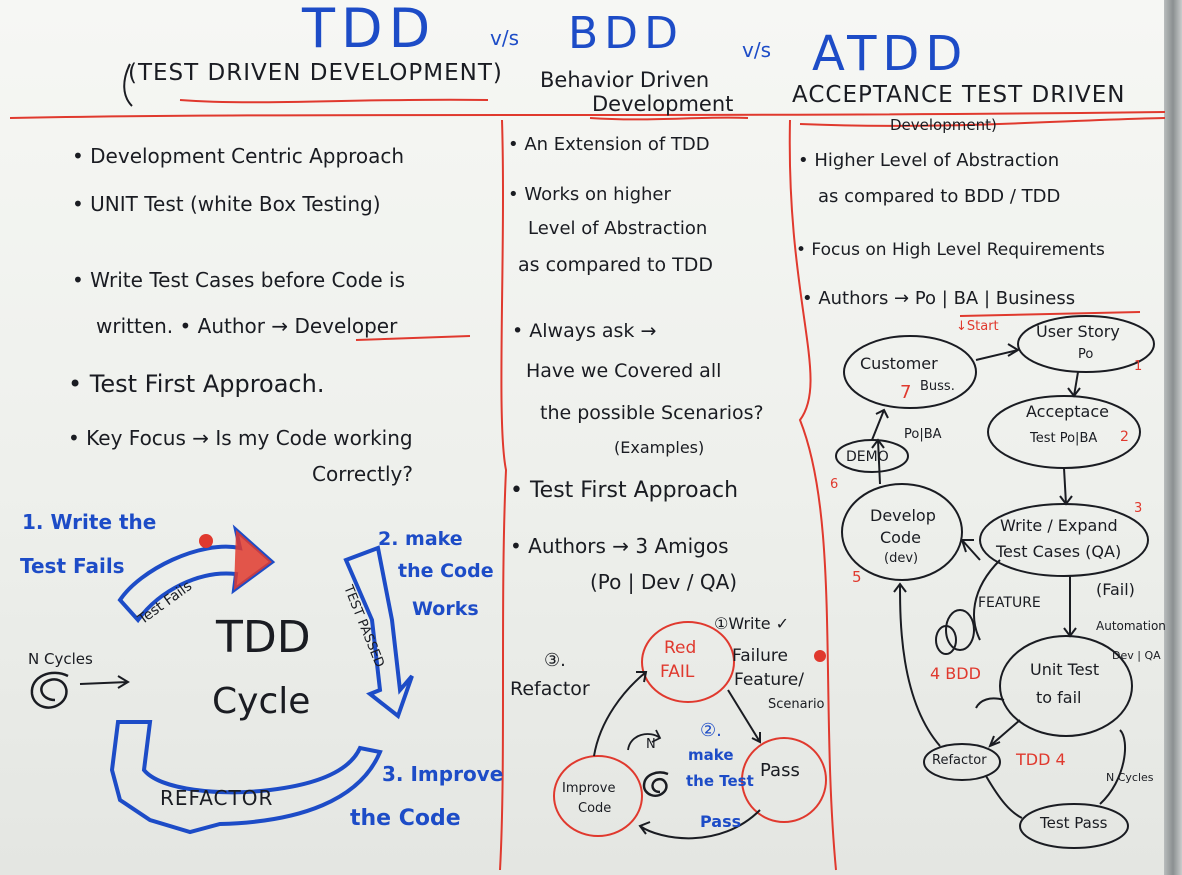 The height and width of the screenshot is (875, 1182). Describe the element at coordinates (363, 474) in the screenshot. I see `tdd-bullet: Correctly?` at that location.